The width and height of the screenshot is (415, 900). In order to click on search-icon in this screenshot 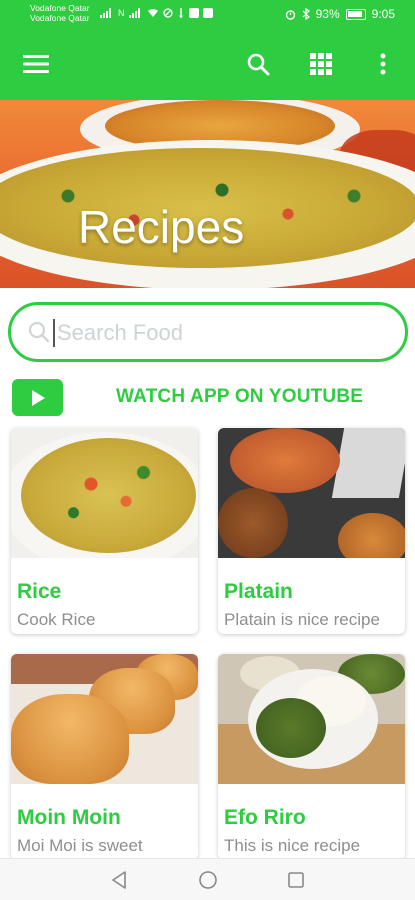, I will do `click(258, 64)`.